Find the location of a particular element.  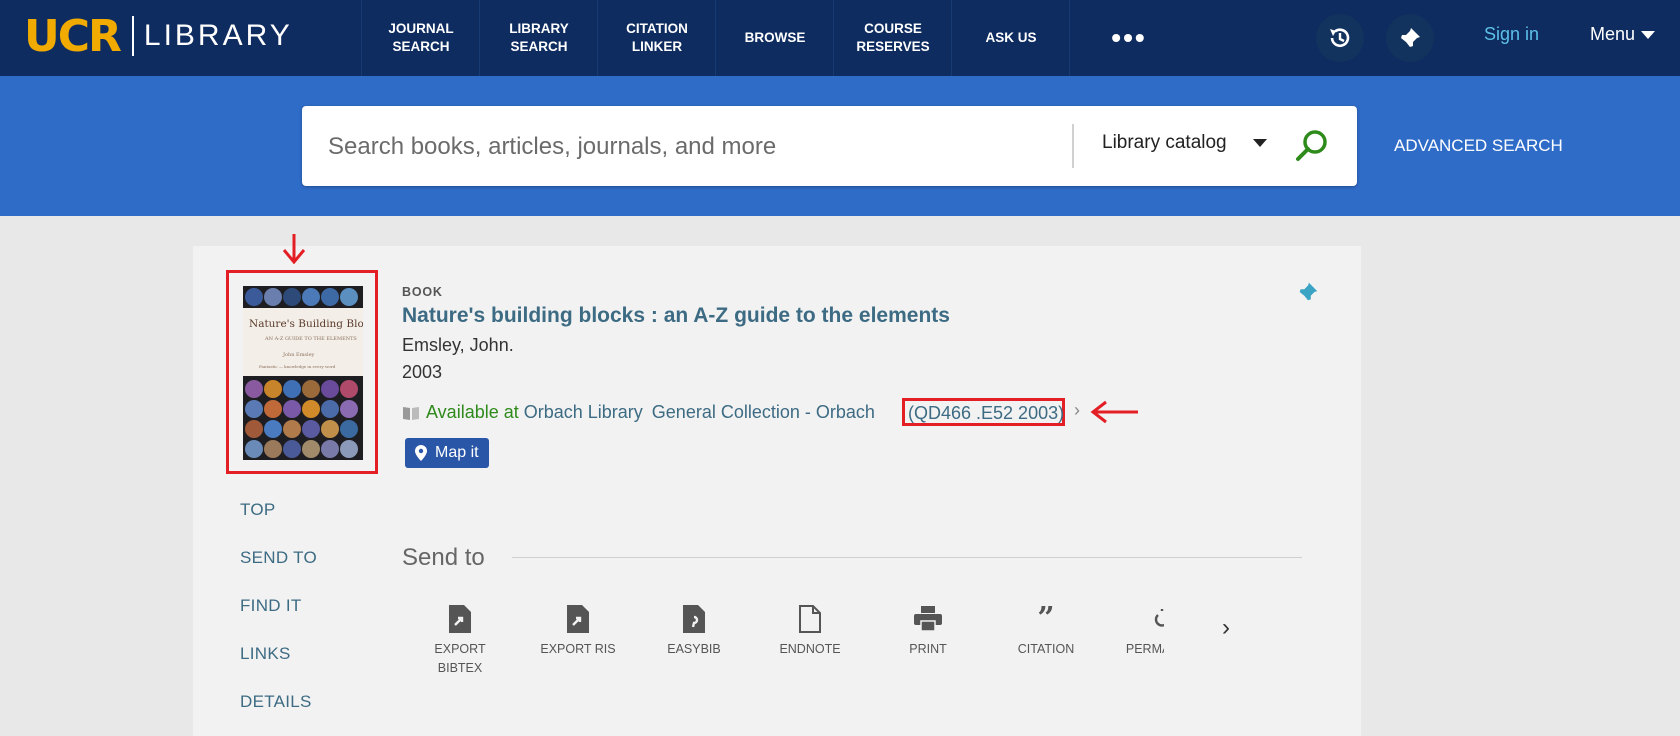

cover-author: John Emsley is located at coordinates (299, 355).